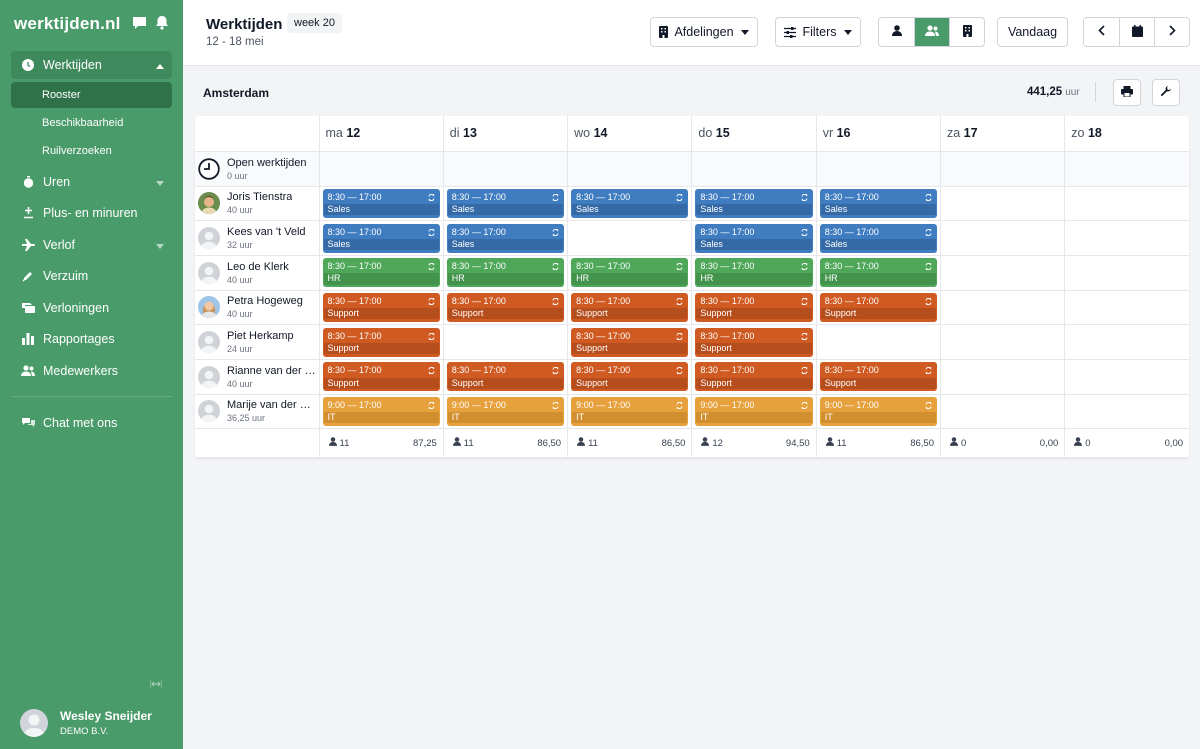  Describe the element at coordinates (1101, 32) in the screenshot. I see `previous-week-button` at that location.